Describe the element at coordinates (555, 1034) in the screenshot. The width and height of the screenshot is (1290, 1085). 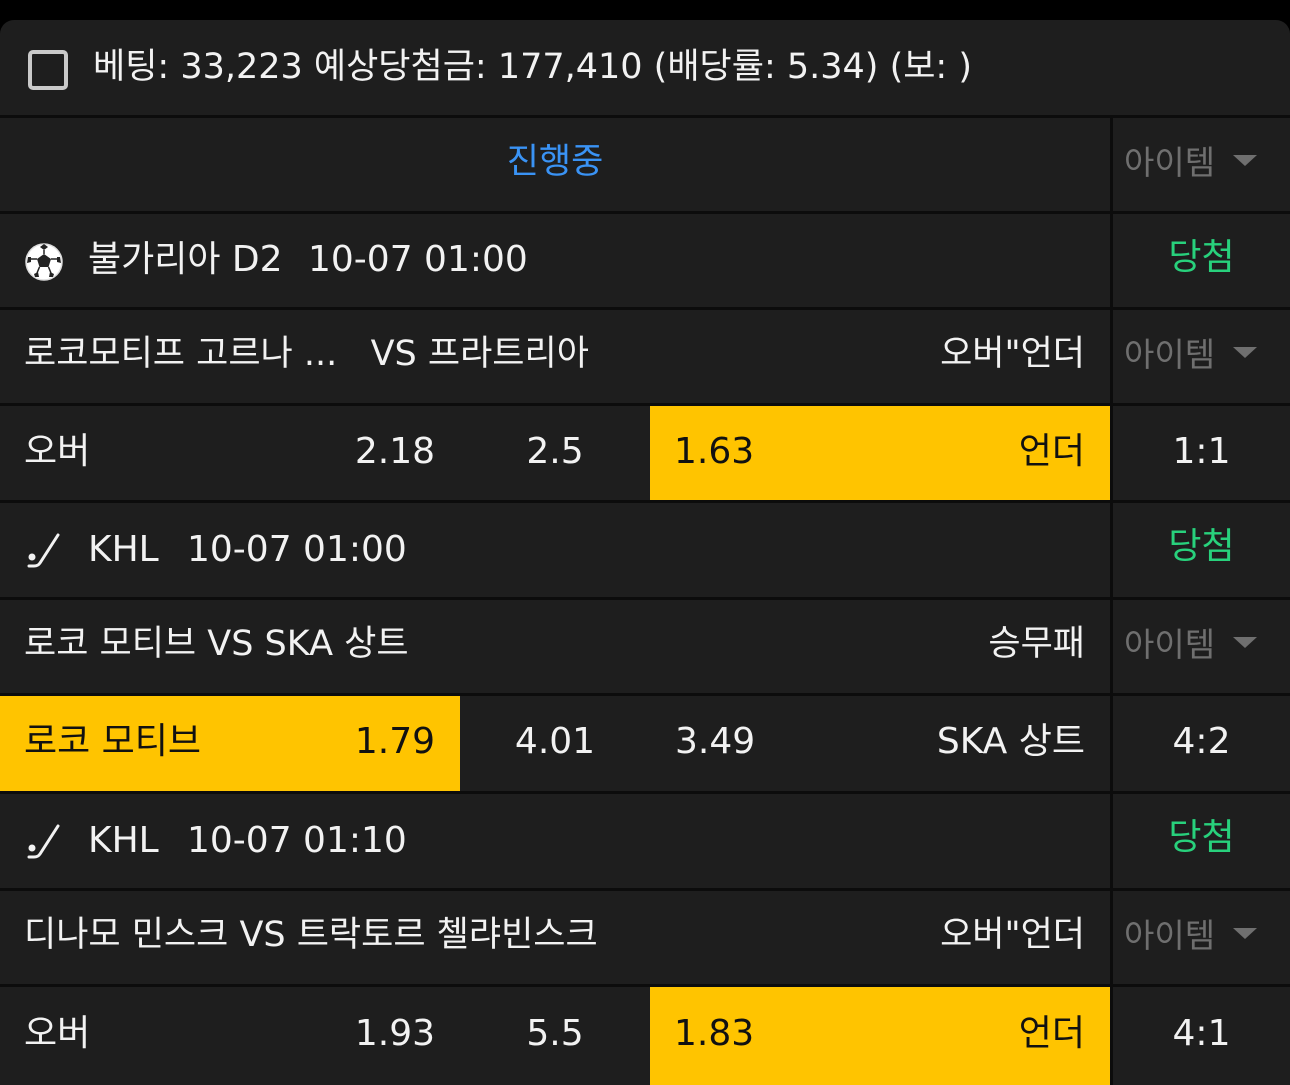
I see `odds-mid-value: 5.5` at that location.